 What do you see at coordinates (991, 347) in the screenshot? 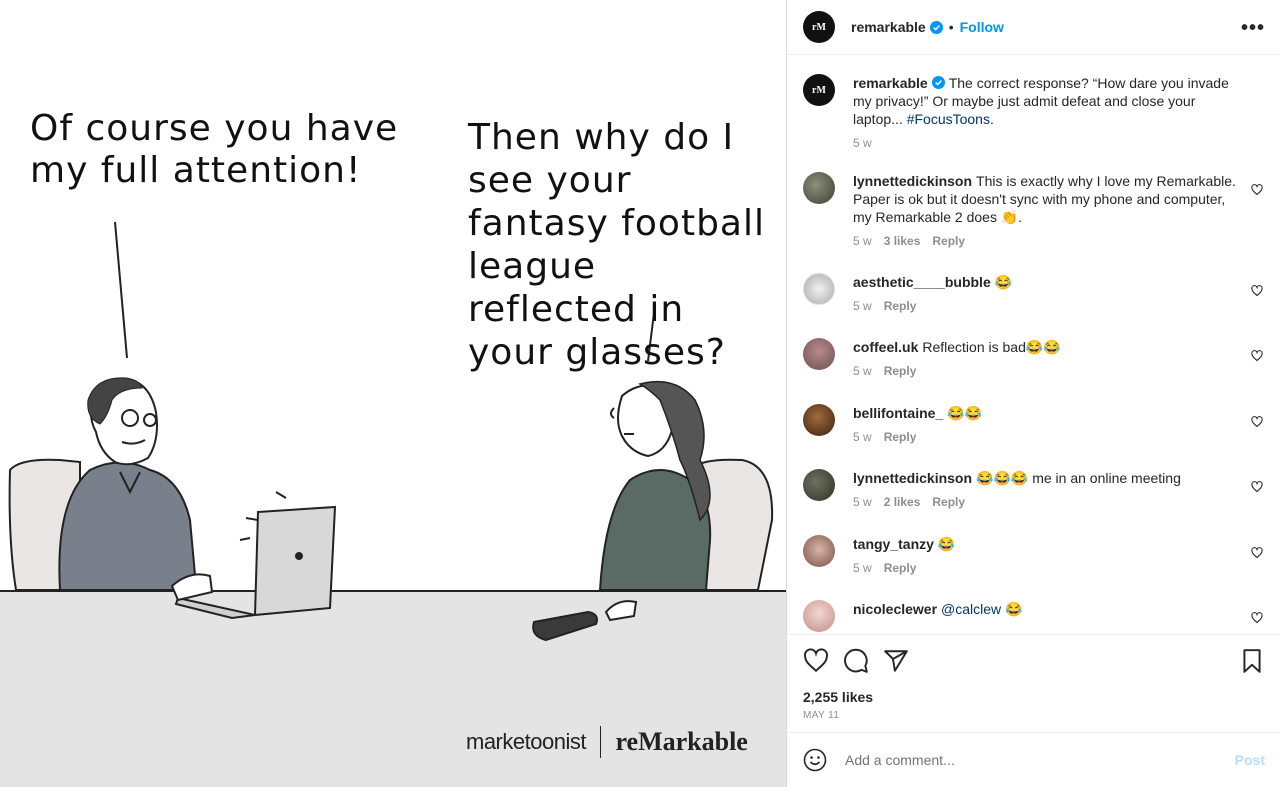
I see `comment-text: Reflection is bad😂😂` at bounding box center [991, 347].